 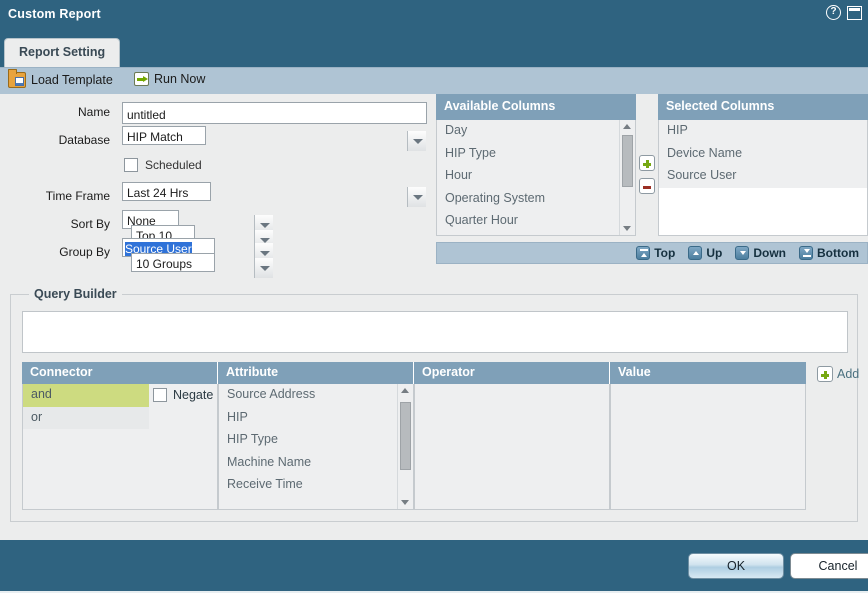 I want to click on column-order-bar: Top Up Down Bottom, so click(x=652, y=253).